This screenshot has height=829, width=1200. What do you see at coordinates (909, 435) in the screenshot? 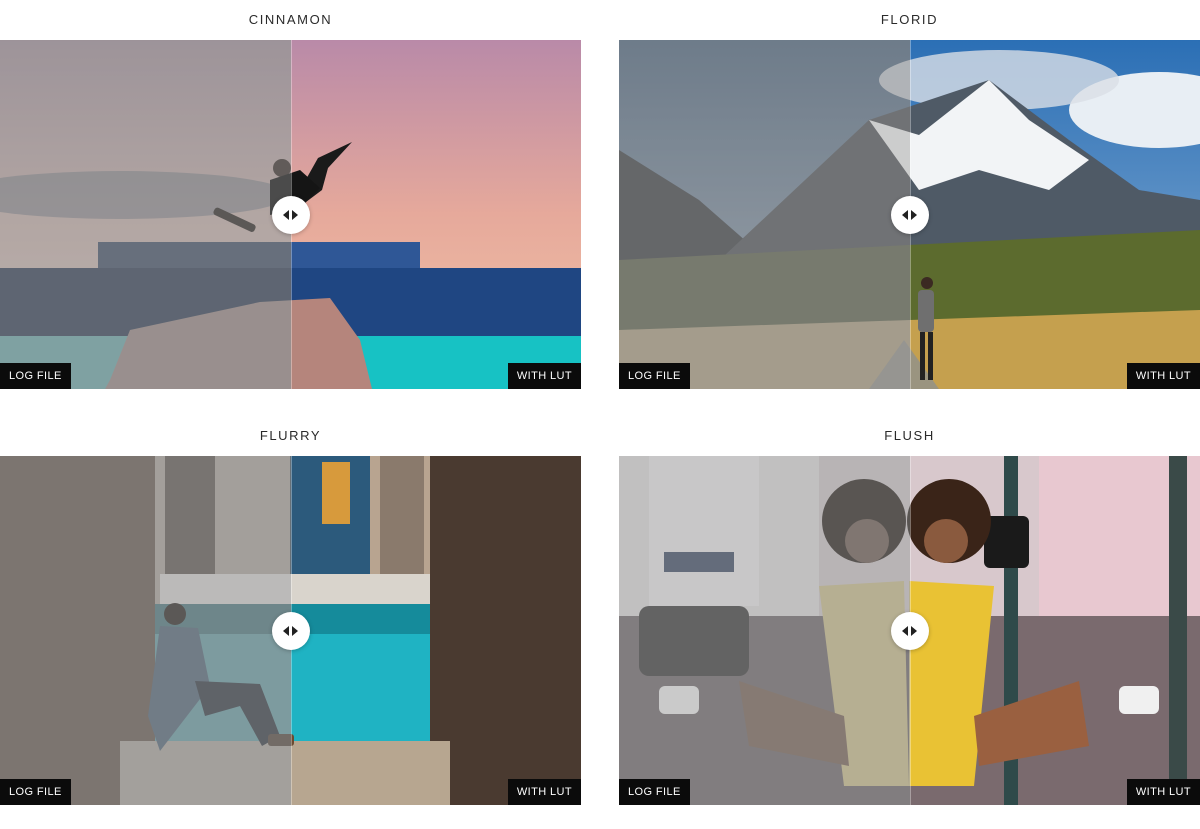
I see `card-title: FLUSH` at bounding box center [909, 435].